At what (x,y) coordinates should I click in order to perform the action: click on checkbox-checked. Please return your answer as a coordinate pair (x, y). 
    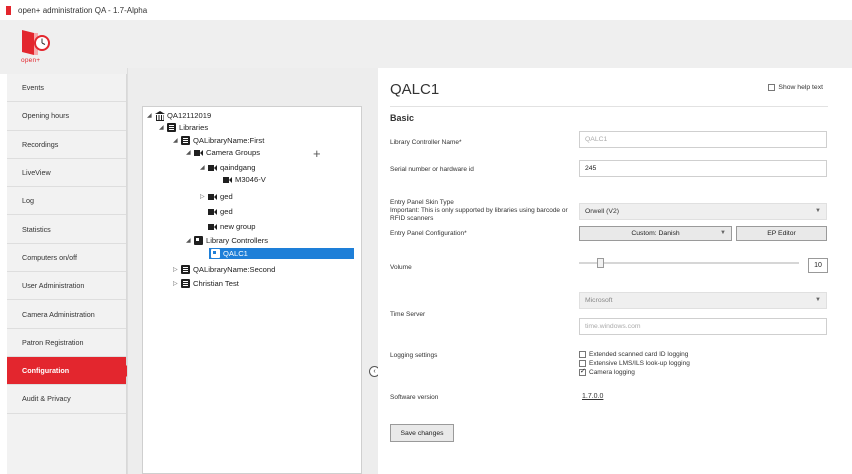
    Looking at the image, I should click on (582, 371).